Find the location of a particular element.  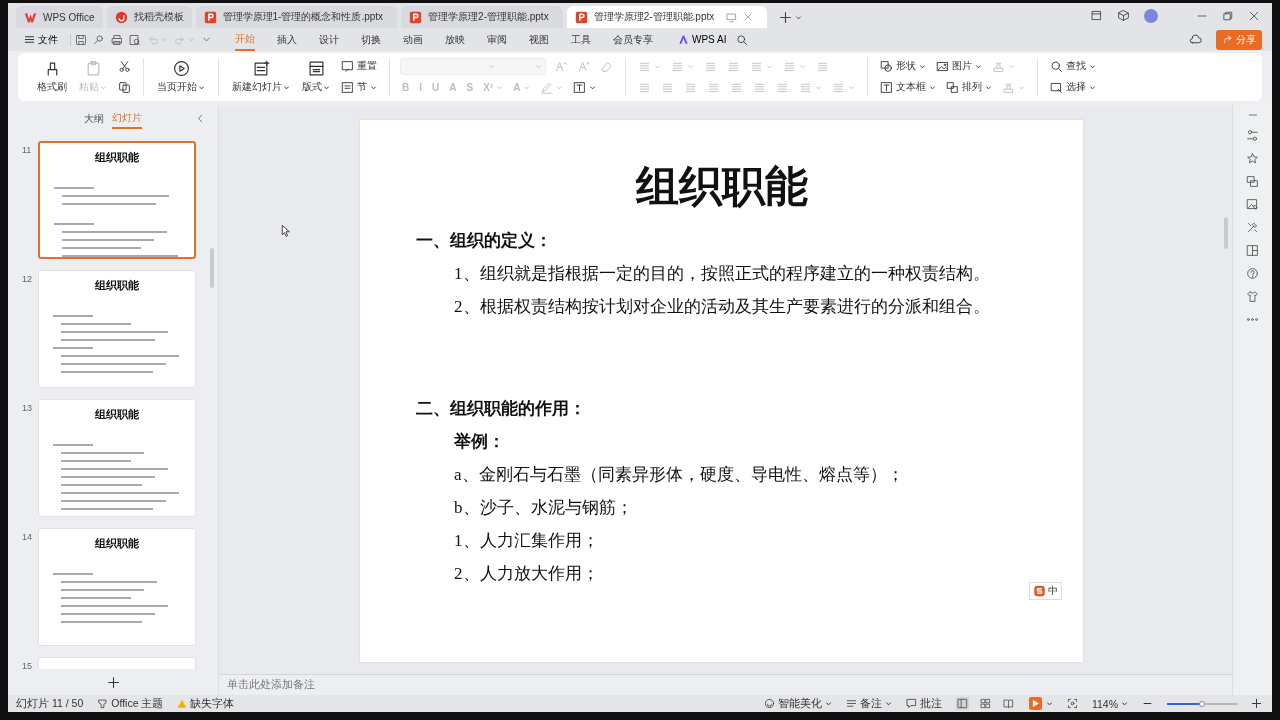

zoom-slider-track is located at coordinates (1202, 703).